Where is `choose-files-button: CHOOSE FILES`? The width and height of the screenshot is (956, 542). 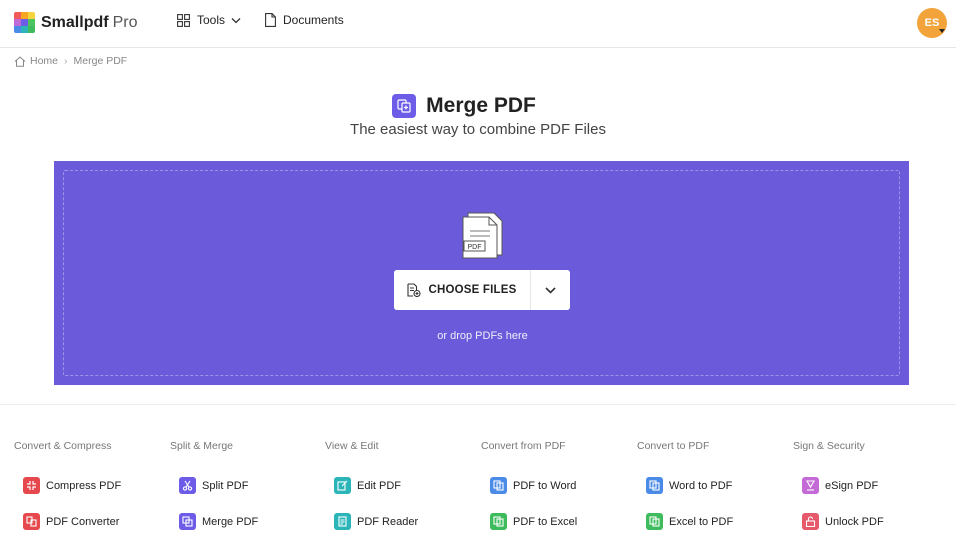
choose-files-button: CHOOSE FILES is located at coordinates (462, 290).